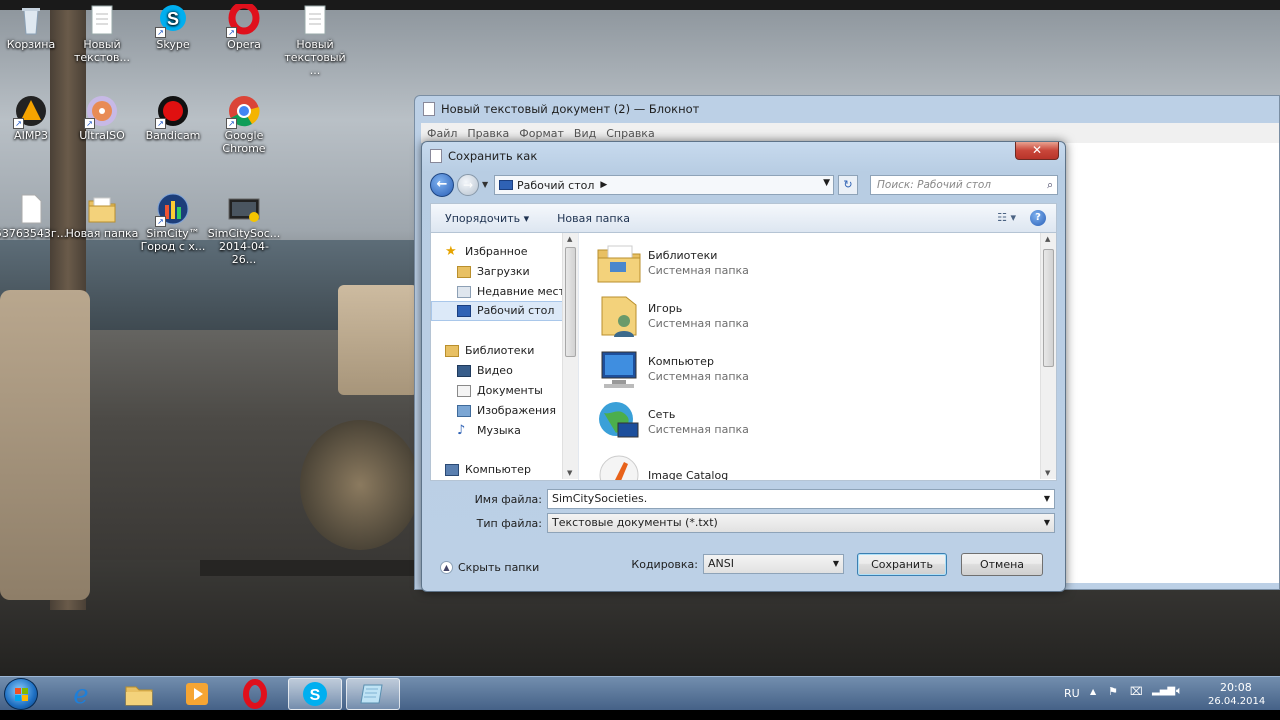 This screenshot has height=720, width=1280. Describe the element at coordinates (826, 183) in the screenshot. I see `address-dropdown-icon: ▼` at that location.